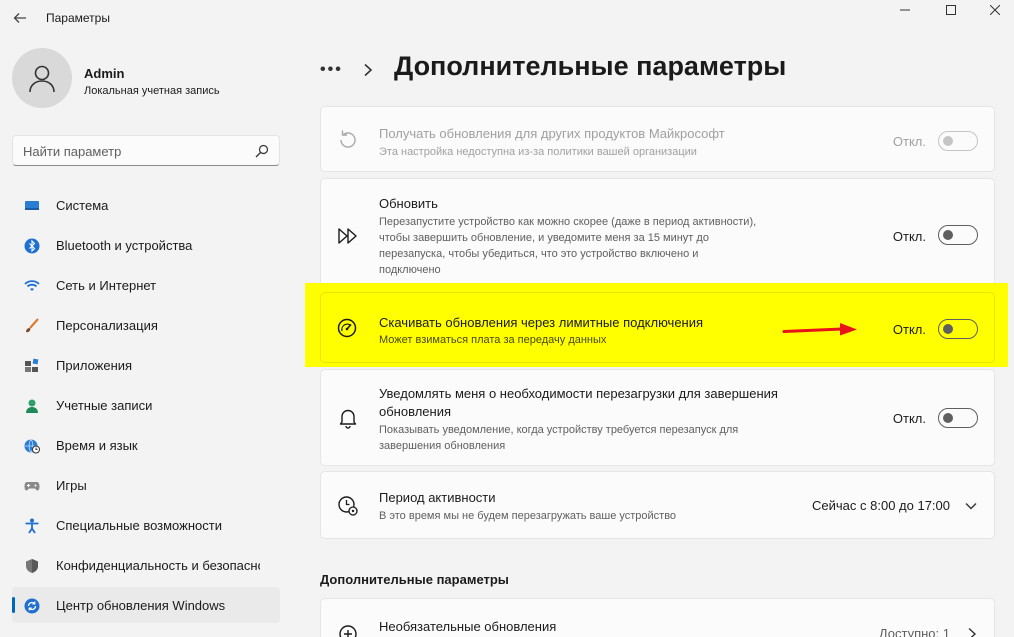 The height and width of the screenshot is (637, 1014). What do you see at coordinates (97, 445) in the screenshot?
I see `sidebar-item-label: Время и язык` at bounding box center [97, 445].